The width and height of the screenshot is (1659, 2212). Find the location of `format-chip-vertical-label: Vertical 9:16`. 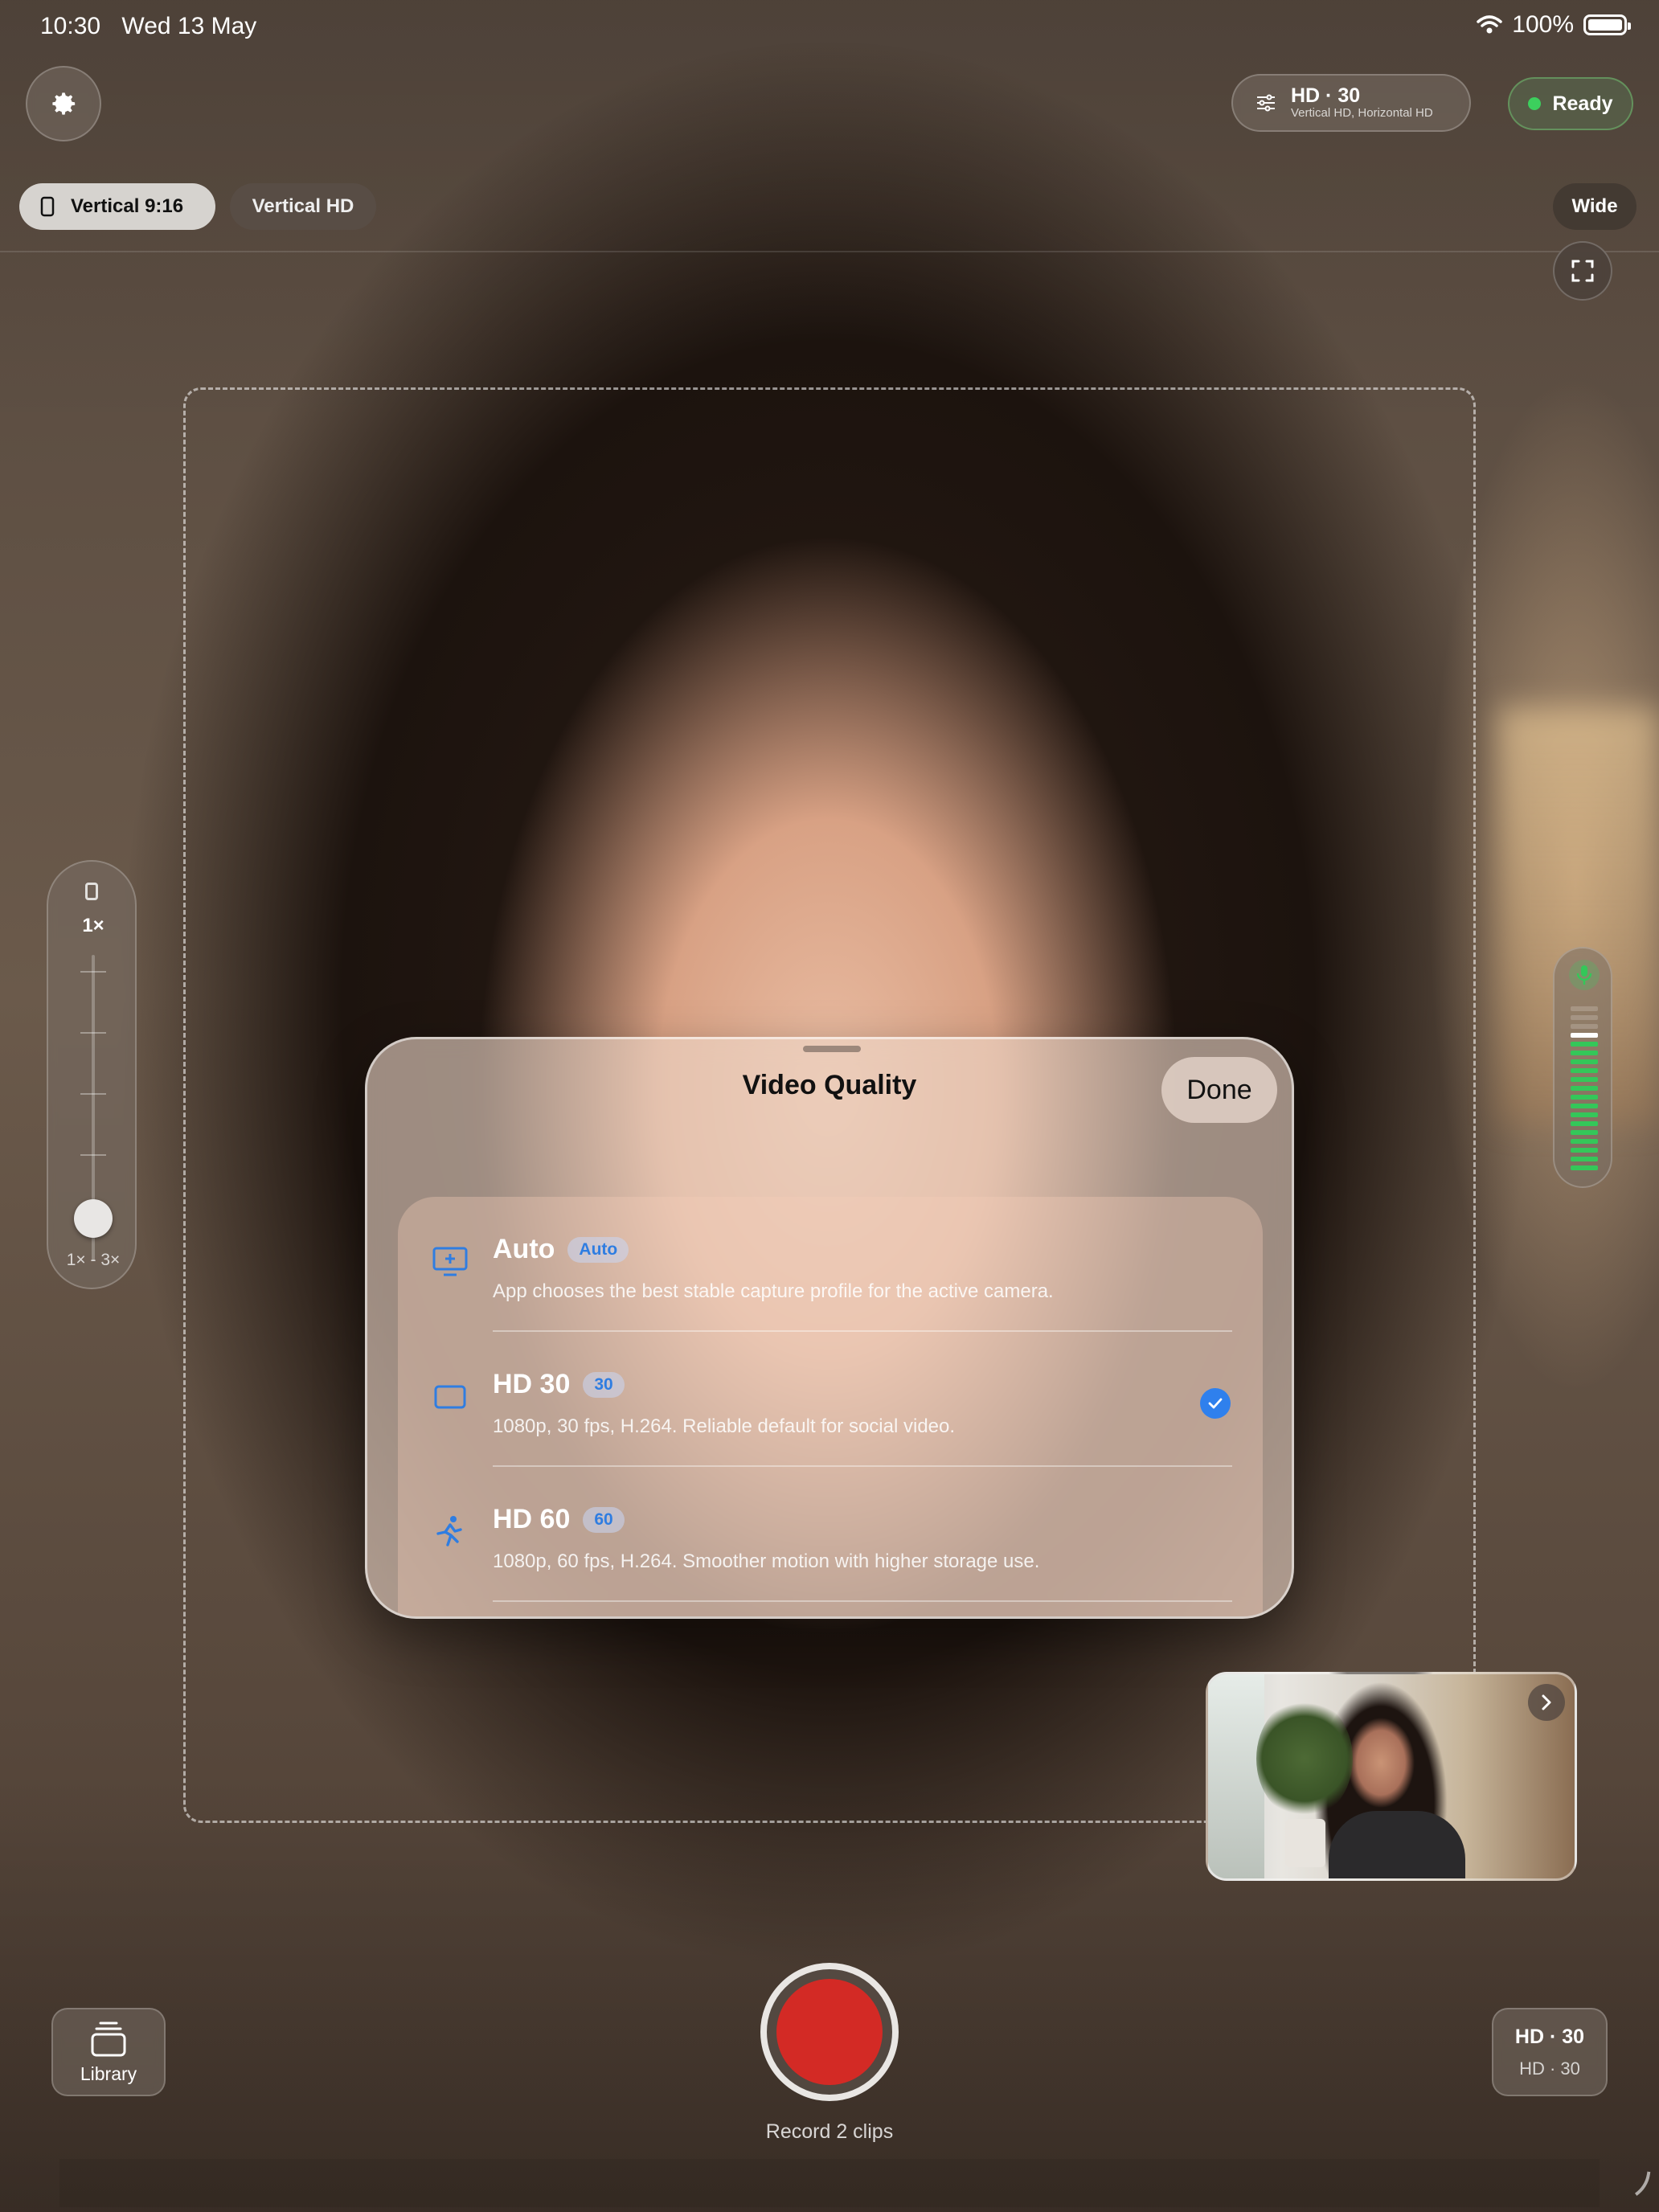

format-chip-vertical-label: Vertical 9:16 is located at coordinates (127, 206).